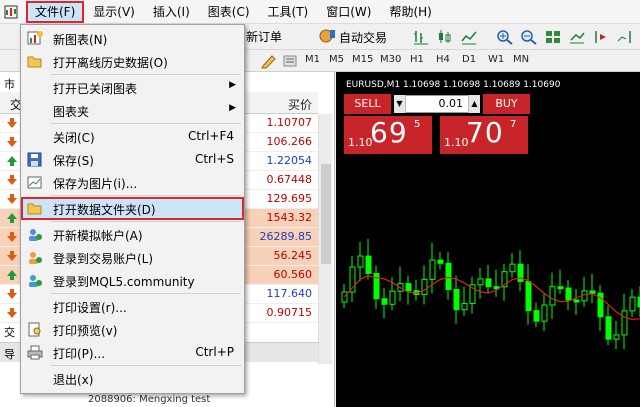 The width and height of the screenshot is (640, 407). Describe the element at coordinates (410, 12) in the screenshot. I see `menu-help: 帮助(H)` at that location.